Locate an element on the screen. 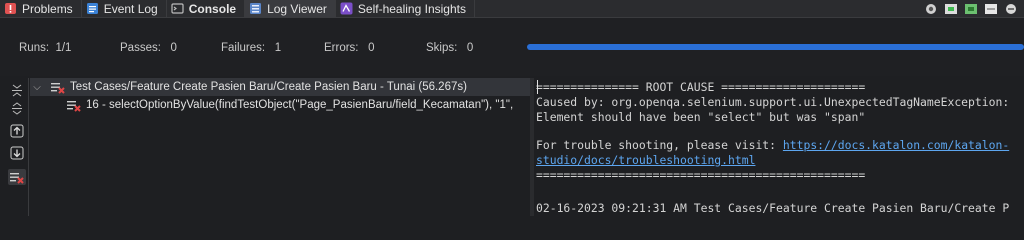 The height and width of the screenshot is (240, 1024). log-line-troubleshoot-cont: studio/docs/troubleshooting.html is located at coordinates (645, 161).